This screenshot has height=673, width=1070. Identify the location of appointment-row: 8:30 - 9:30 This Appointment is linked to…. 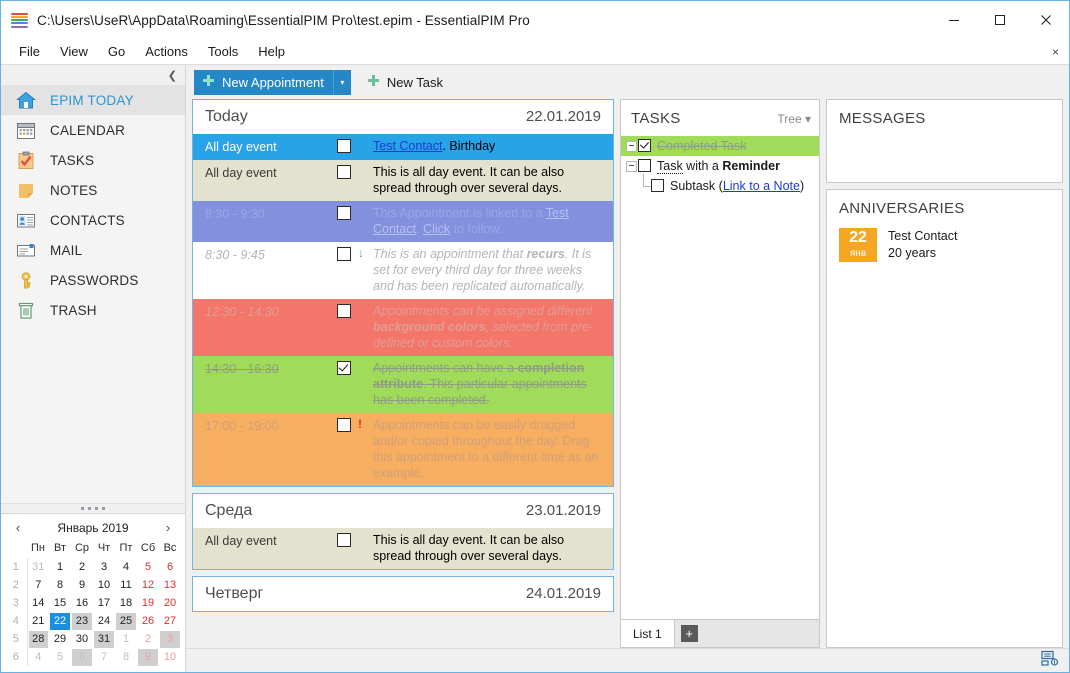
(403, 221).